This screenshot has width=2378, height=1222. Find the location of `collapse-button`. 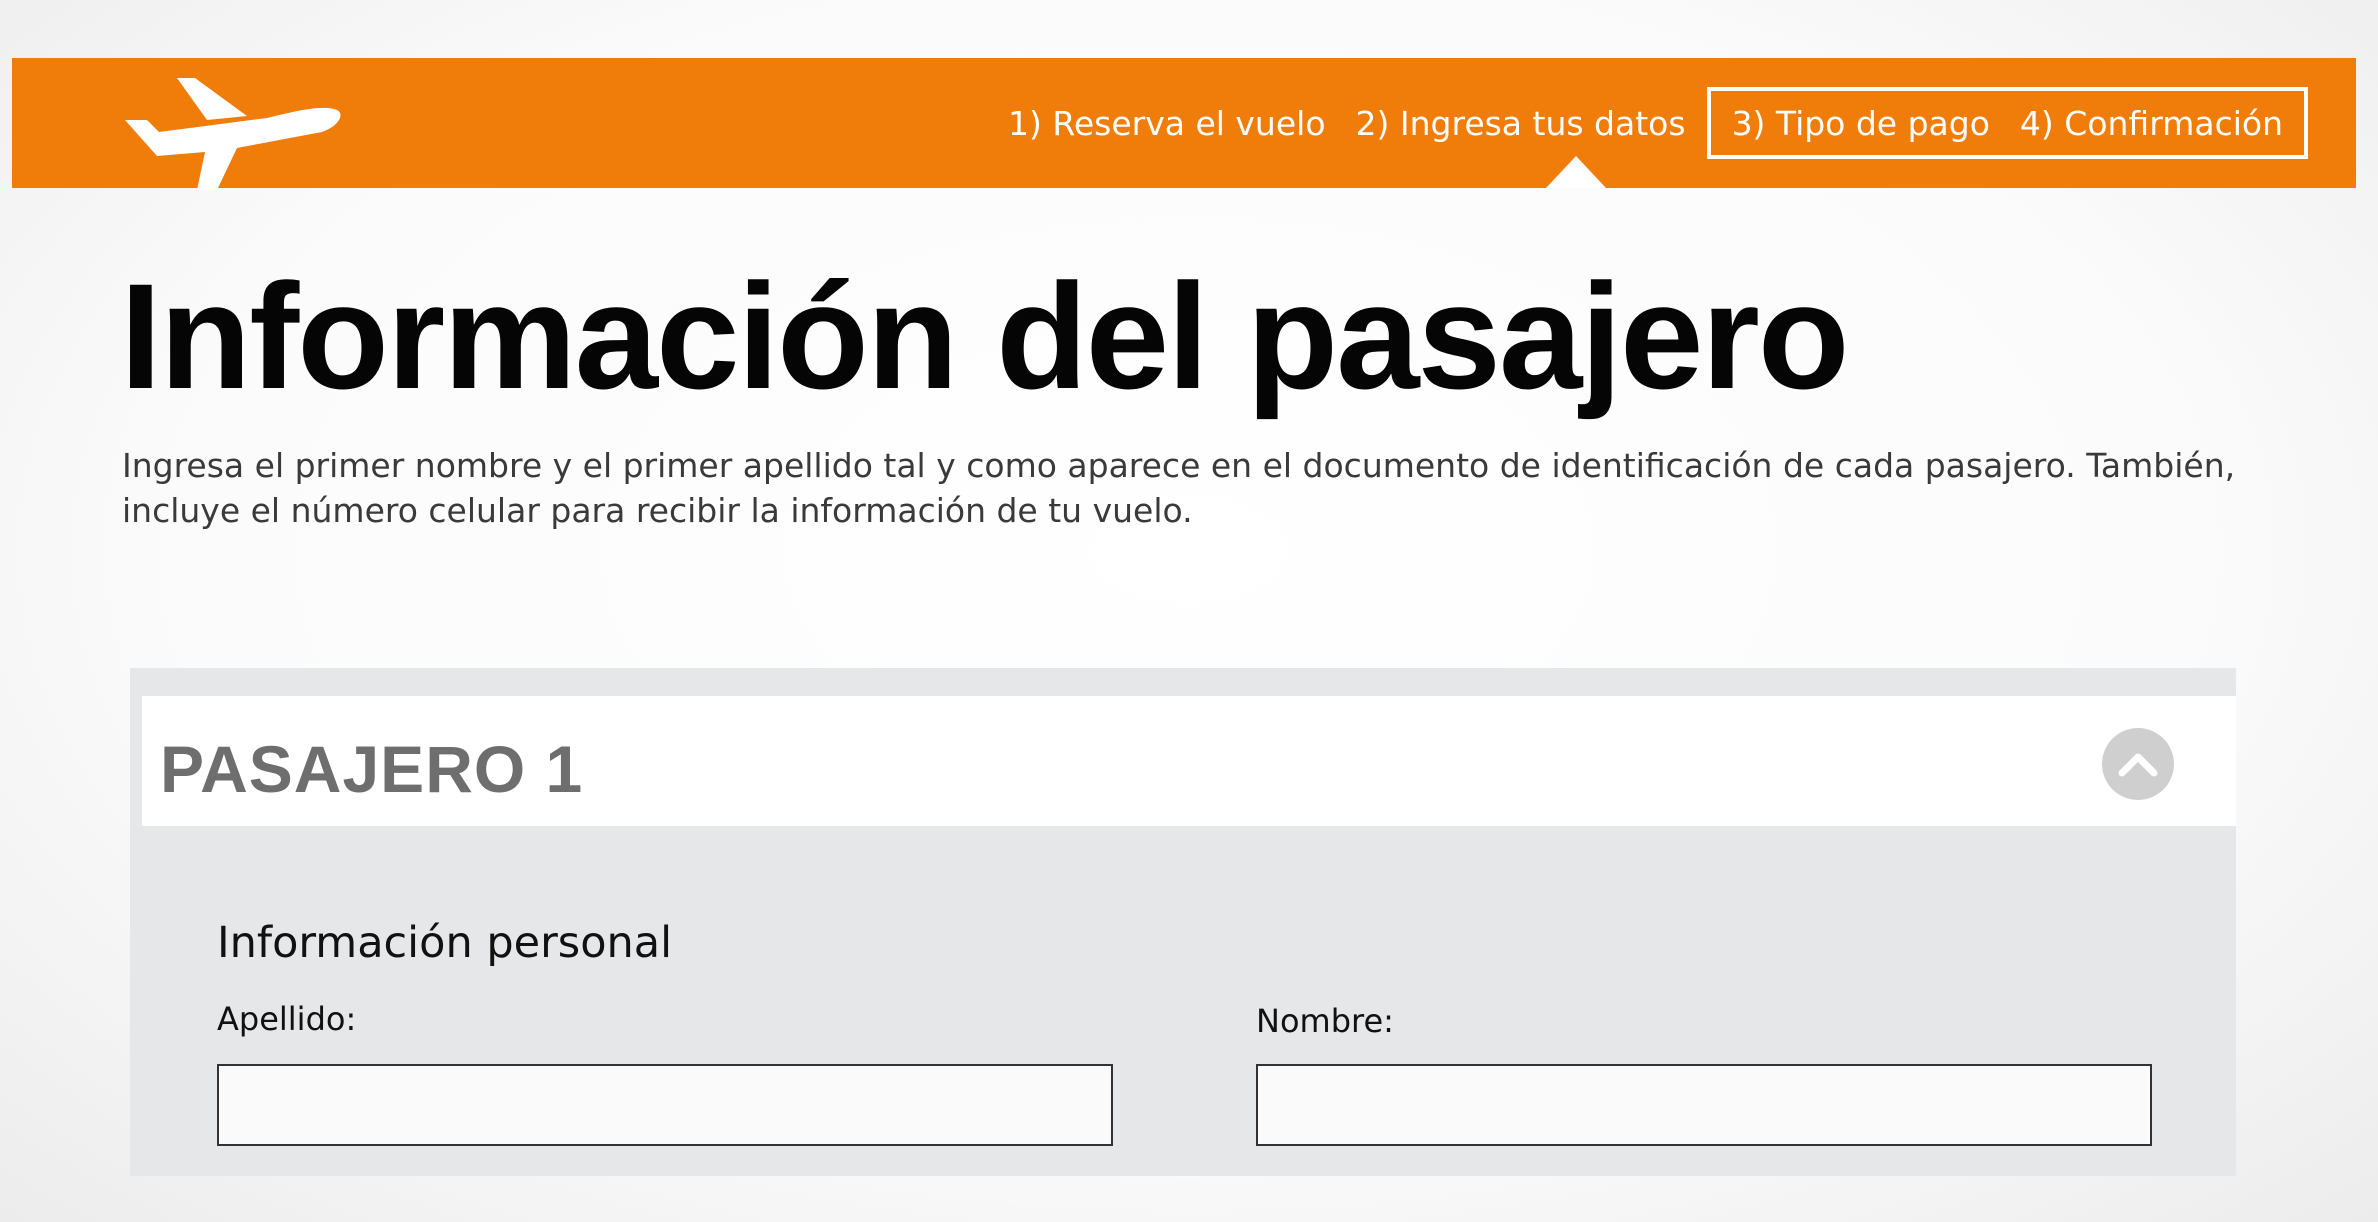

collapse-button is located at coordinates (2138, 764).